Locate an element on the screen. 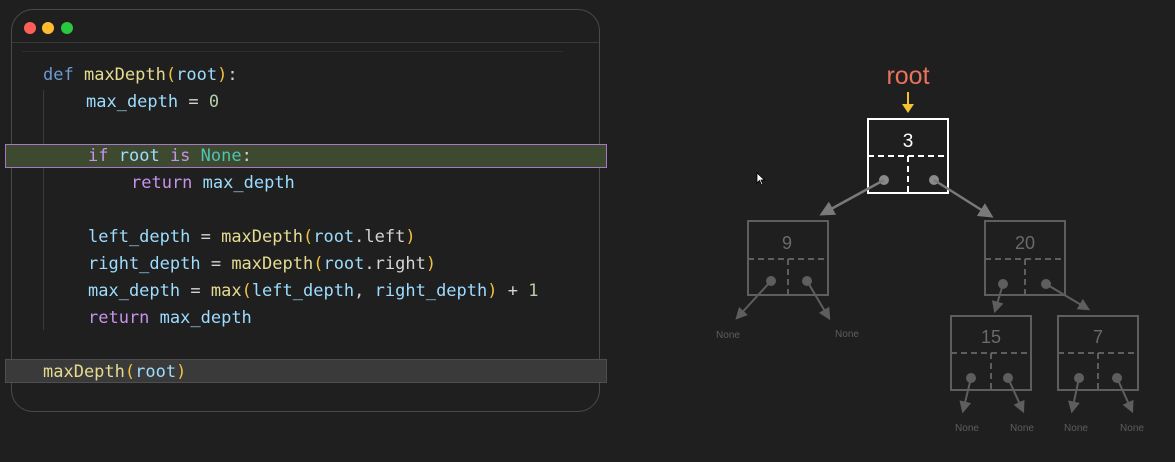  node-value: 3 is located at coordinates (908, 141).